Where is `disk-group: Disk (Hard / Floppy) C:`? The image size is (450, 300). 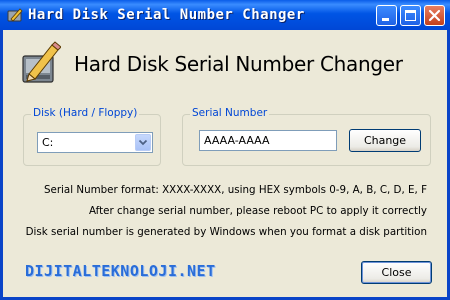 disk-group: Disk (Hard / Floppy) C: is located at coordinates (92, 136).